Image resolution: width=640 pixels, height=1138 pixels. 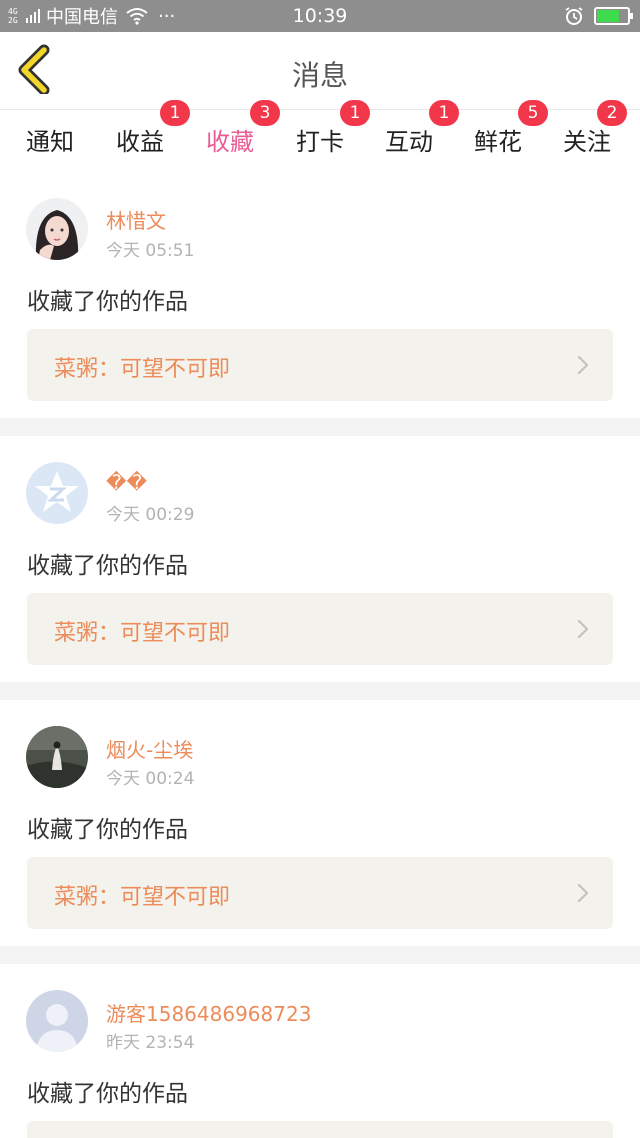 I want to click on tab-notice: 通知, so click(x=50, y=139).